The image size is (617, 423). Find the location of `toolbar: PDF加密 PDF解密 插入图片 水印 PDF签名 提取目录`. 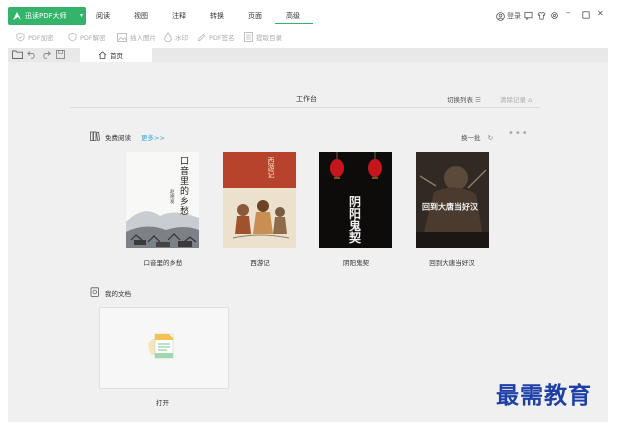

toolbar: PDF加密 PDF解密 插入图片 水印 PDF签名 提取目录 is located at coordinates (308, 36).